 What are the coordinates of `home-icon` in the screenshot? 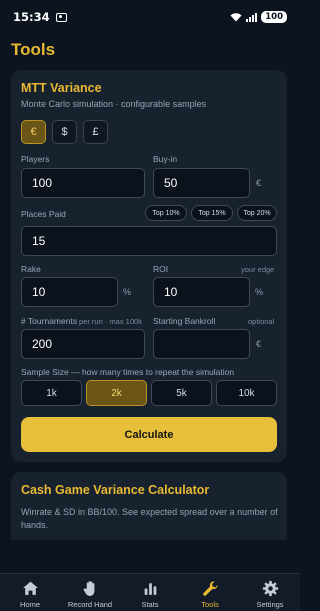 It's located at (30, 588).